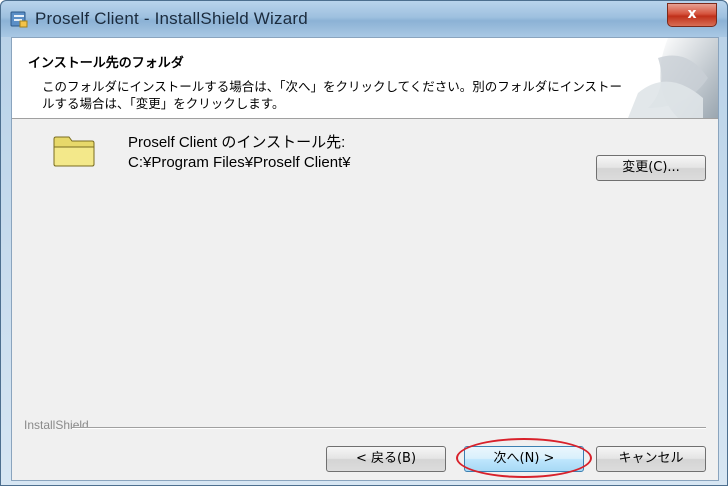  Describe the element at coordinates (237, 142) in the screenshot. I see `destination-label: Proself Client のインストール先:` at that location.